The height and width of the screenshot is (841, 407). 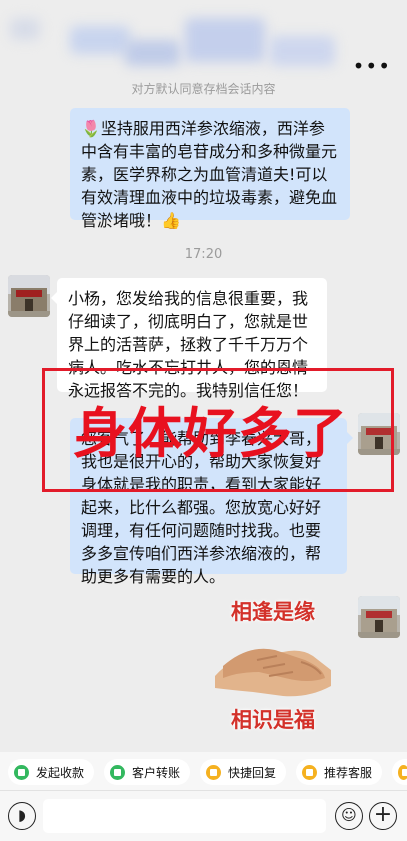 I want to click on more-actions-icon, so click(x=402, y=772).